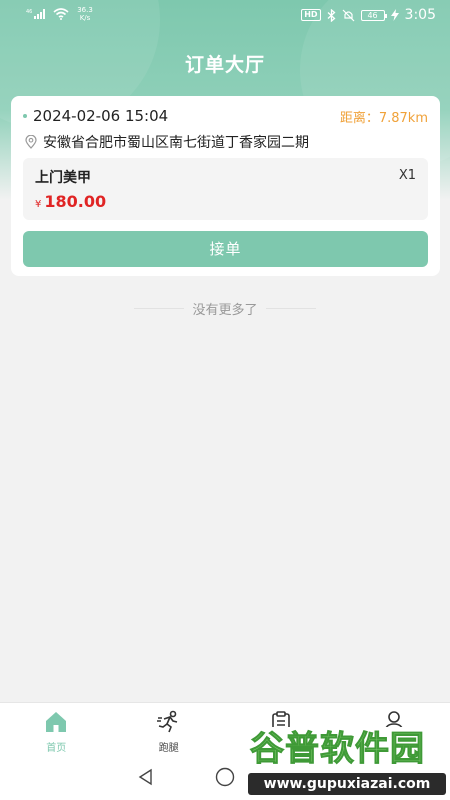 This screenshot has height=800, width=450. Describe the element at coordinates (101, 116) in the screenshot. I see `order-datetime: 2024-02-06 15:04` at that location.